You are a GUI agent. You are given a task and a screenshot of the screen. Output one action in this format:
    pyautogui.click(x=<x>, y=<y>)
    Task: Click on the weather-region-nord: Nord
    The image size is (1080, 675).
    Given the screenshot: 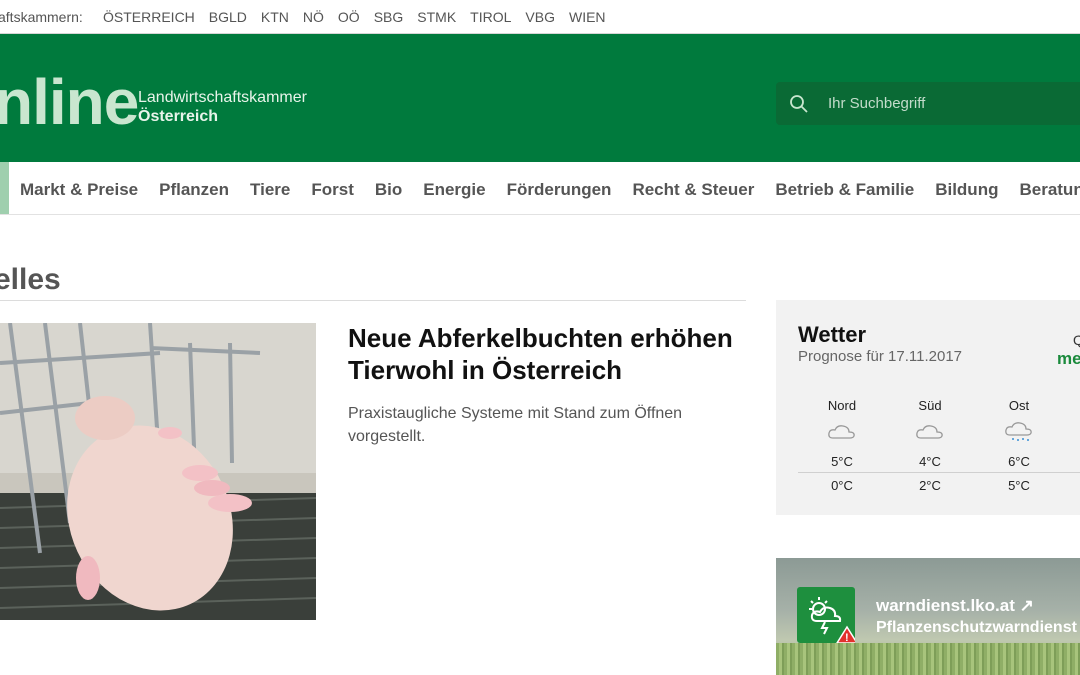 What is the action you would take?
    pyautogui.click(x=842, y=405)
    